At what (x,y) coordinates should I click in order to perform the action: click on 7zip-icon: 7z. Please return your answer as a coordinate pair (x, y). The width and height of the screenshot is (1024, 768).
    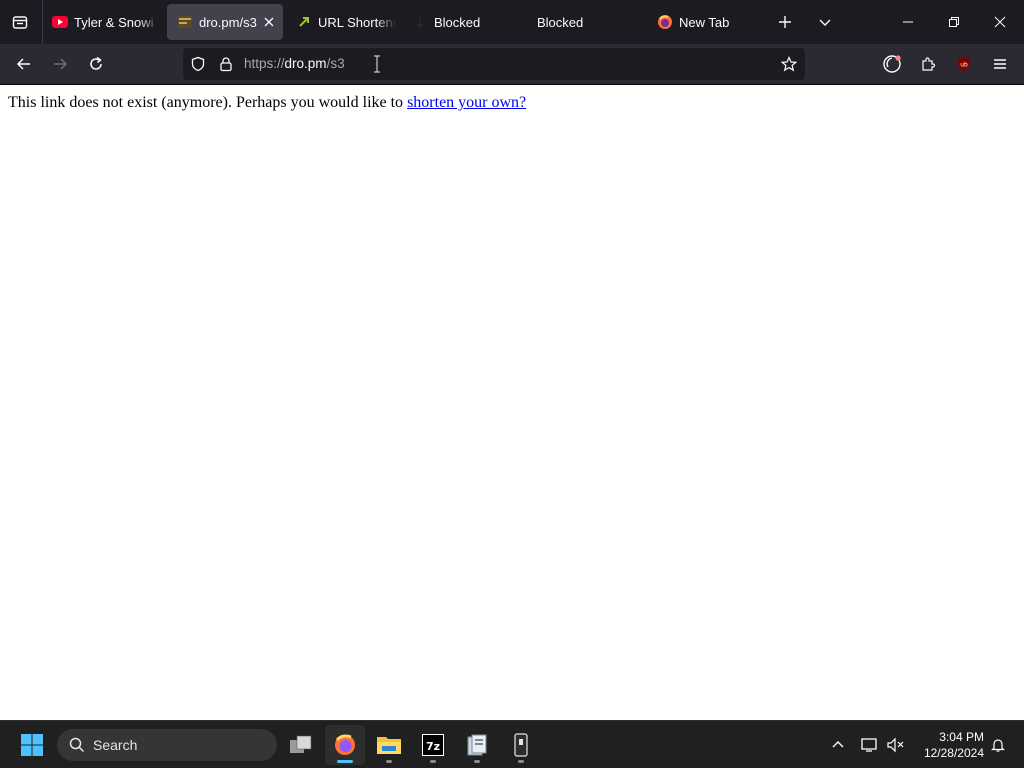
    Looking at the image, I should click on (433, 745).